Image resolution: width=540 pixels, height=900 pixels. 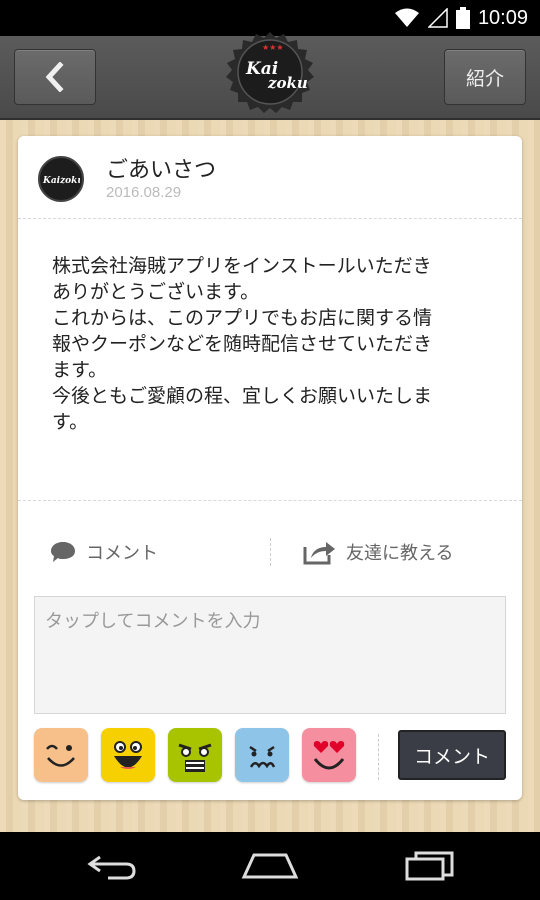 I want to click on recents-nav-button, so click(x=430, y=866).